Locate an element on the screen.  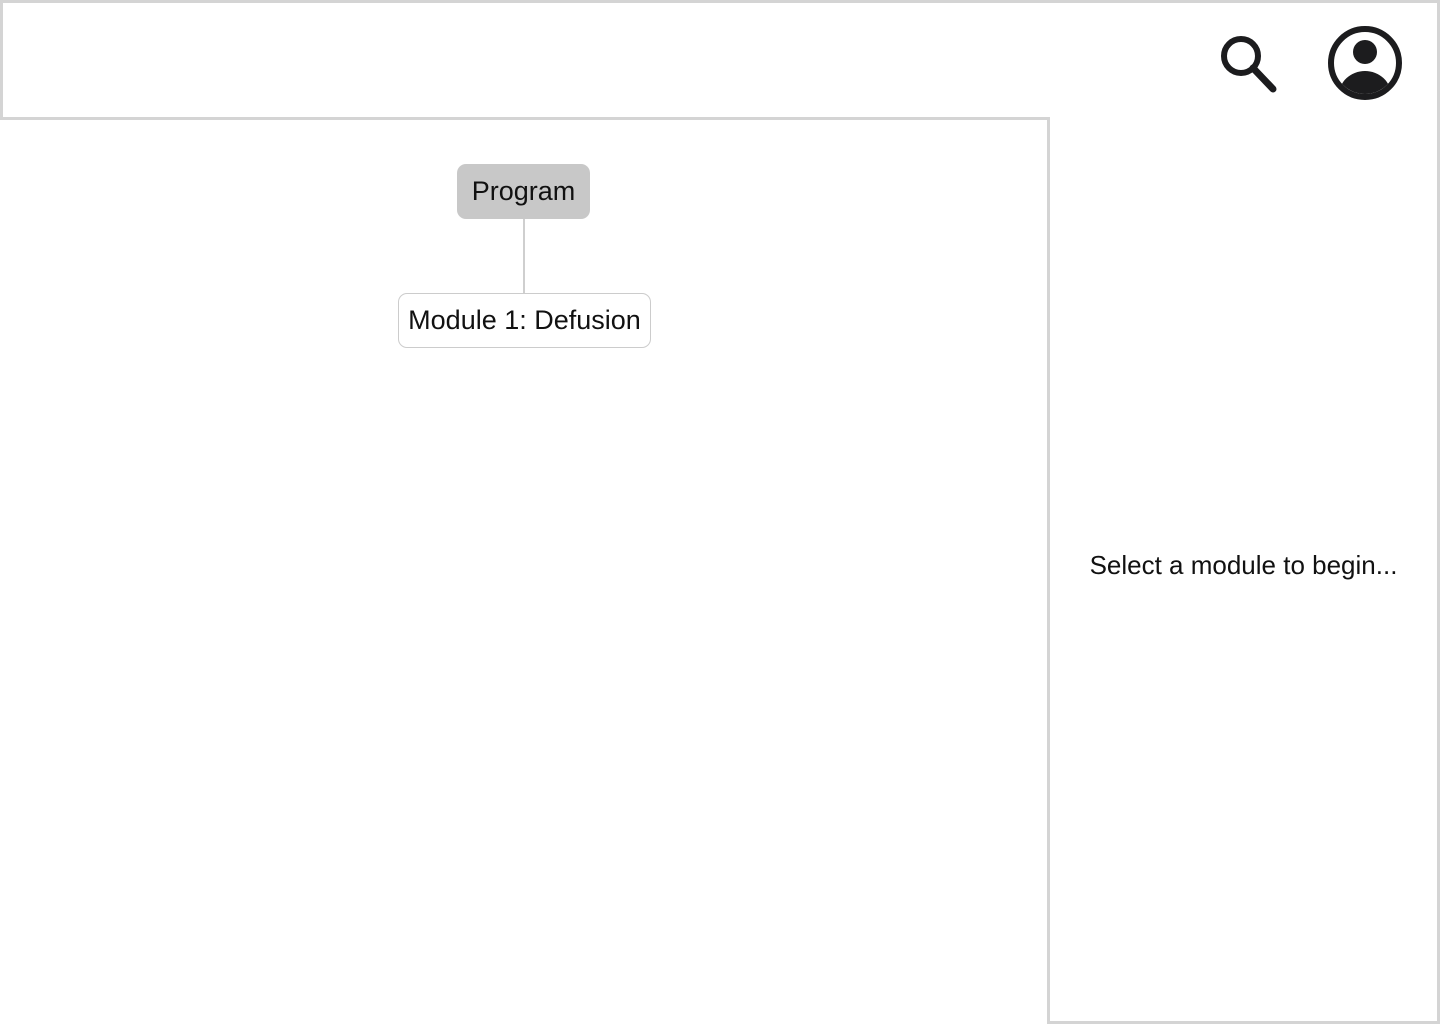
program-node-label: Program is located at coordinates (523, 191).